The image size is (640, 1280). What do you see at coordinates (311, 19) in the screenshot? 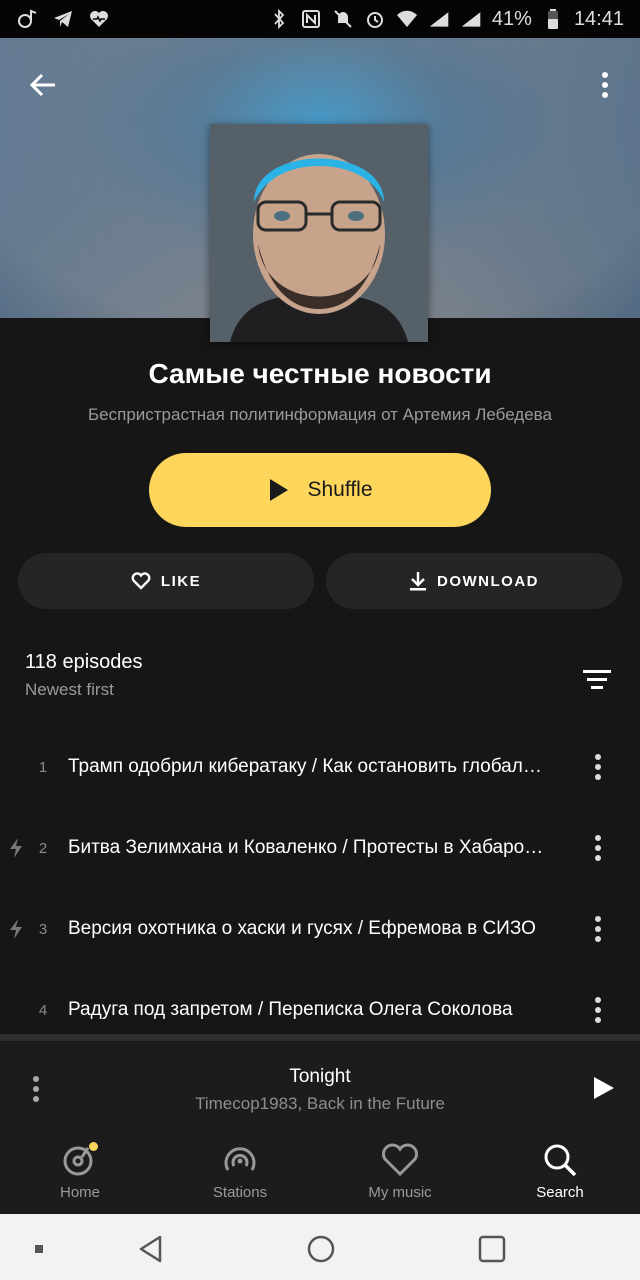
I see `nfc-icon` at bounding box center [311, 19].